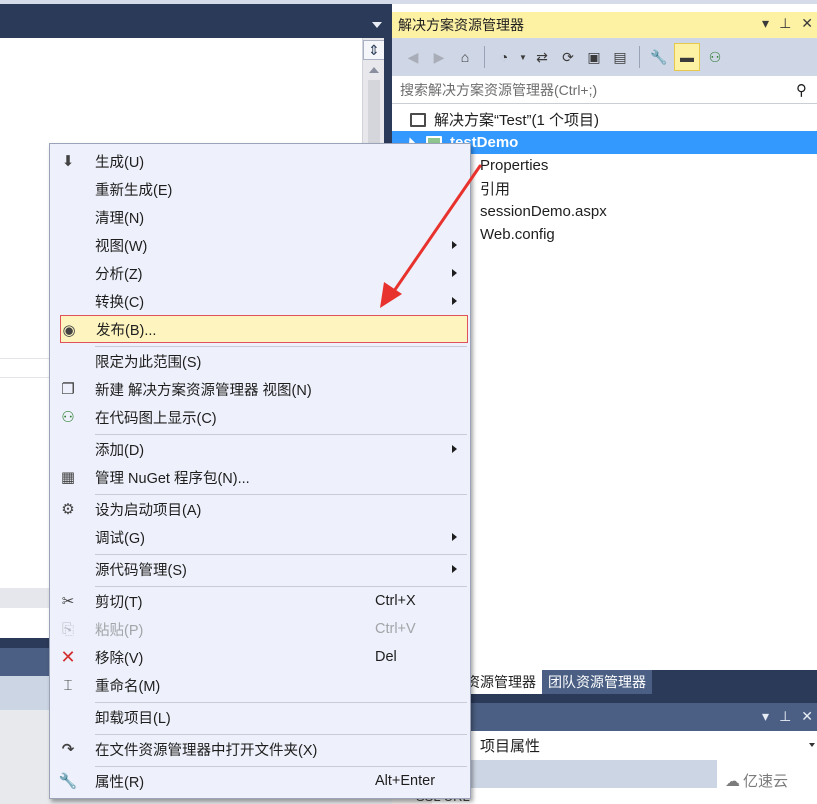  I want to click on menu-item-label: 源代码管理(S), so click(141, 570).